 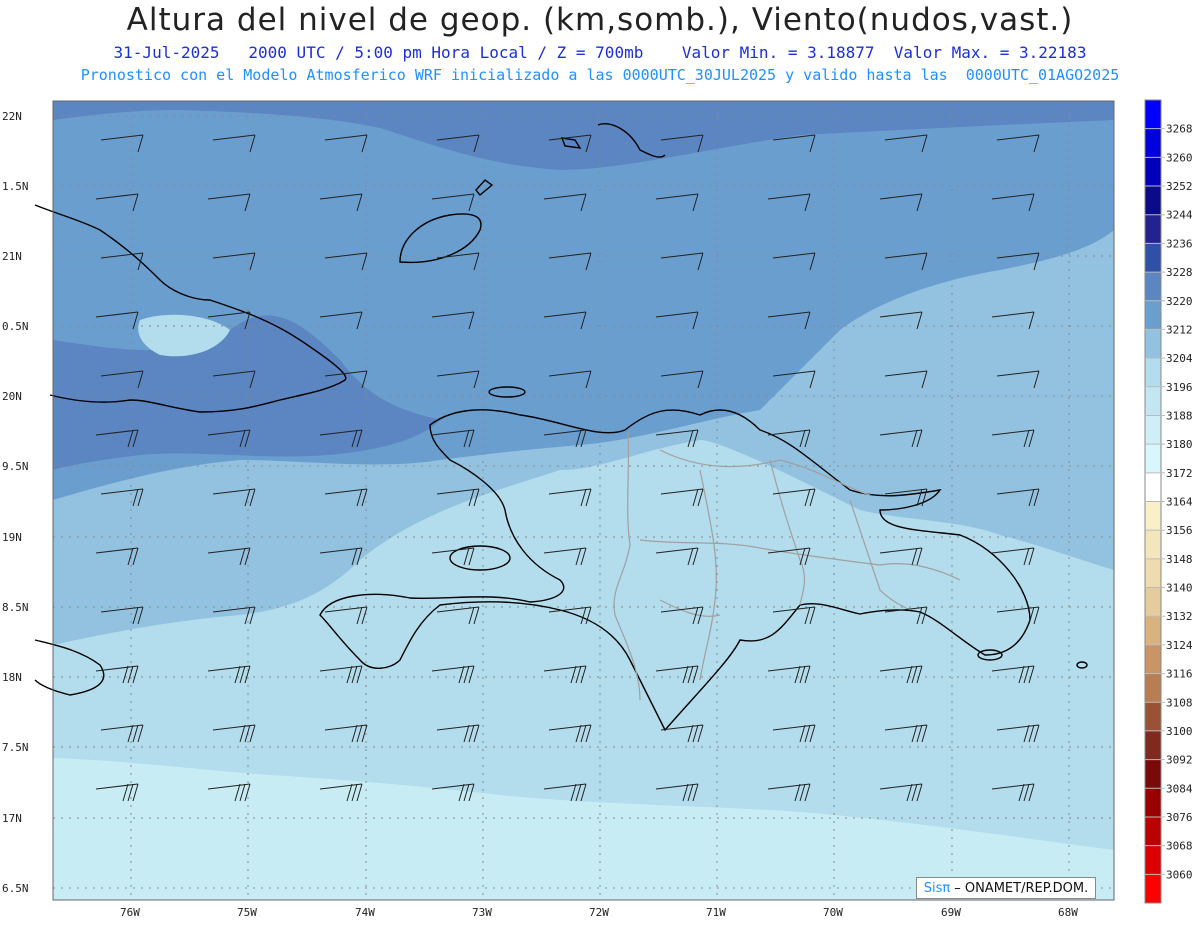 What do you see at coordinates (12, 116) in the screenshot?
I see `lat-label: 22N` at bounding box center [12, 116].